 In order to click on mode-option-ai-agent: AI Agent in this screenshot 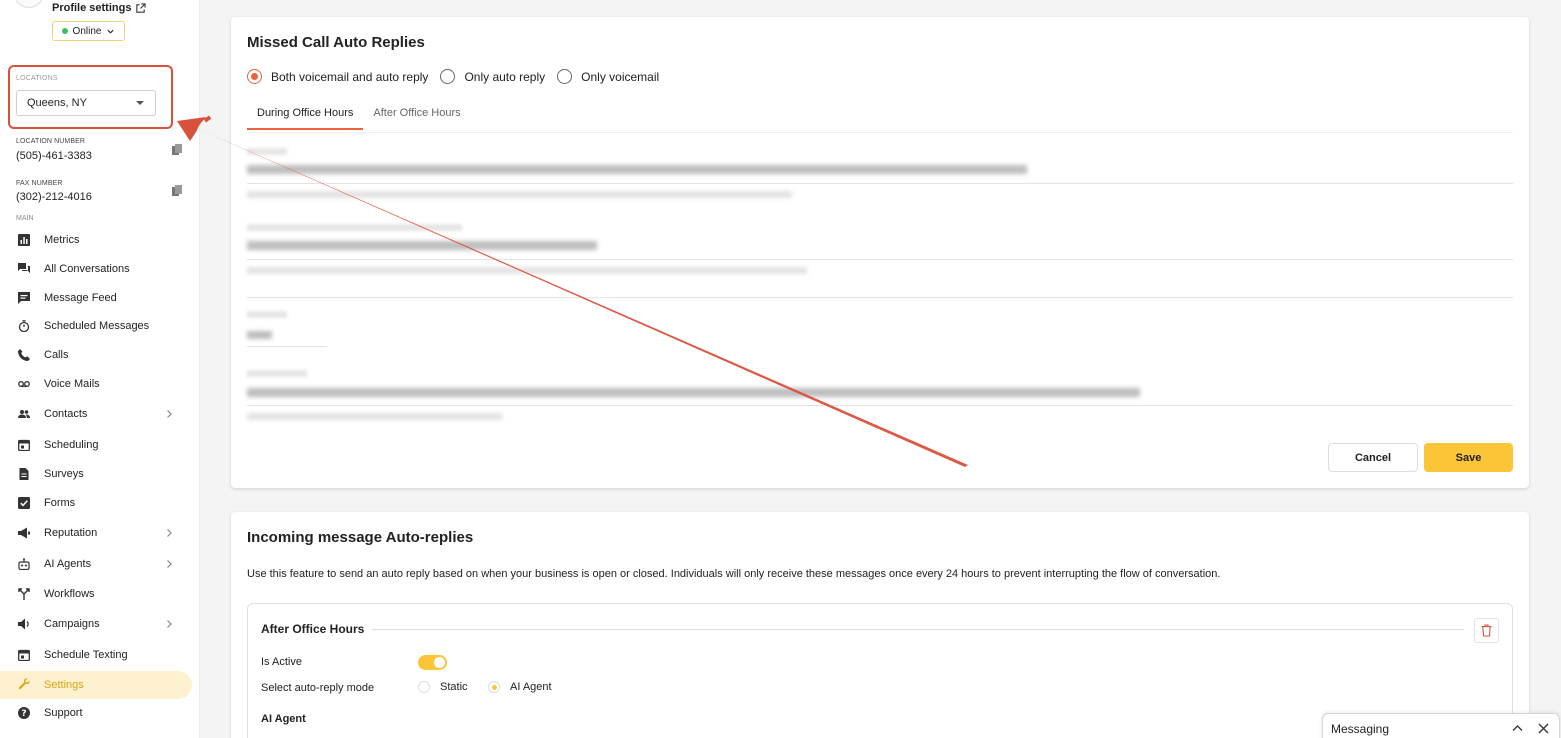, I will do `click(520, 687)`.